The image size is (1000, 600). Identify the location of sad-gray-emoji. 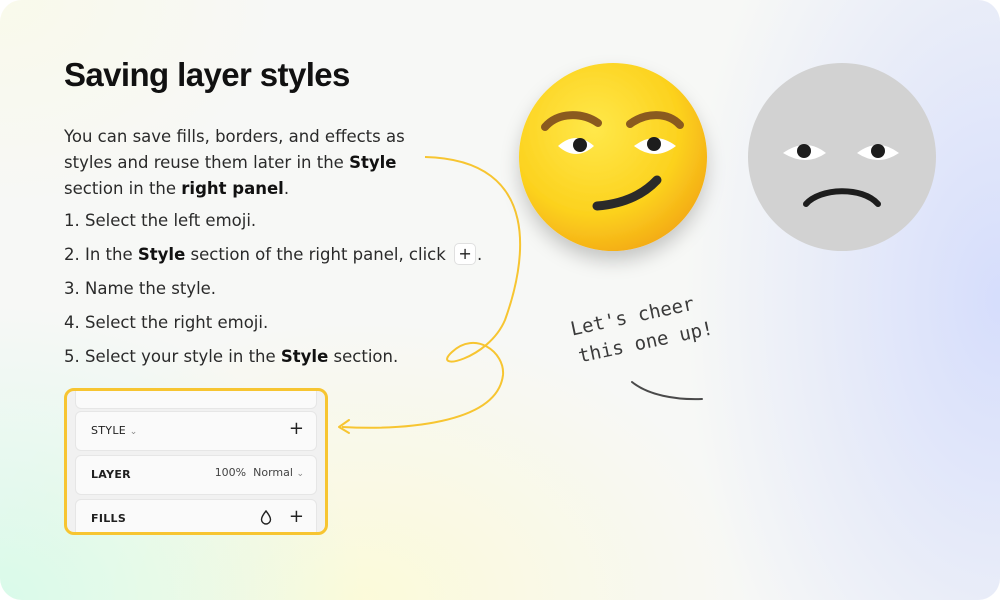
(842, 157).